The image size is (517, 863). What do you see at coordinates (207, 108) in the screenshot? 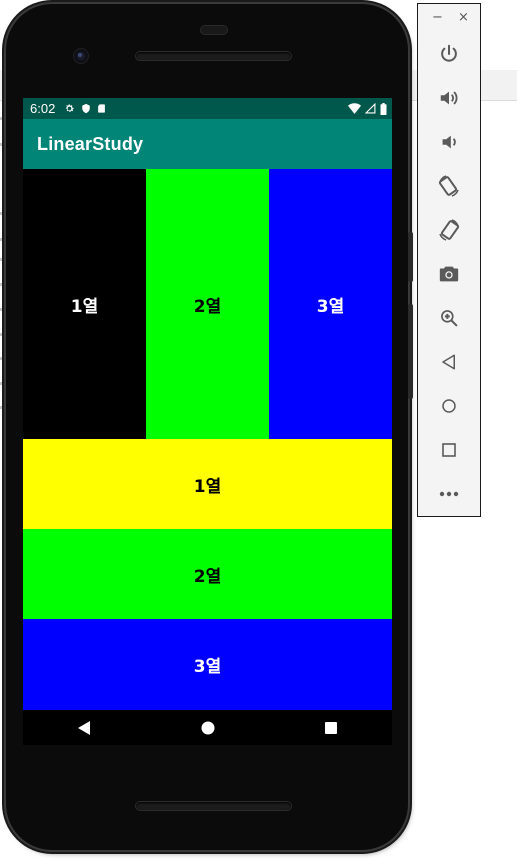
I see `status-bar: 6:02` at bounding box center [207, 108].